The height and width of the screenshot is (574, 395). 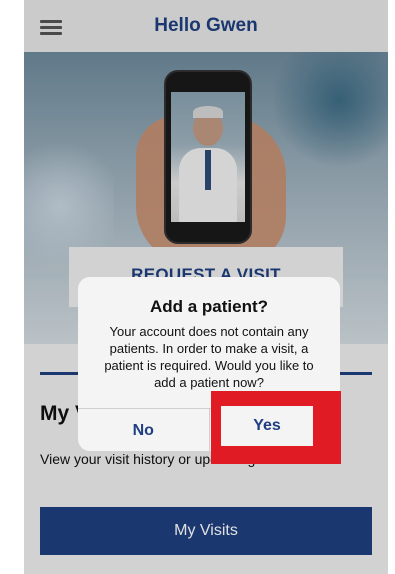 I want to click on yes-button: Yes, so click(x=267, y=426).